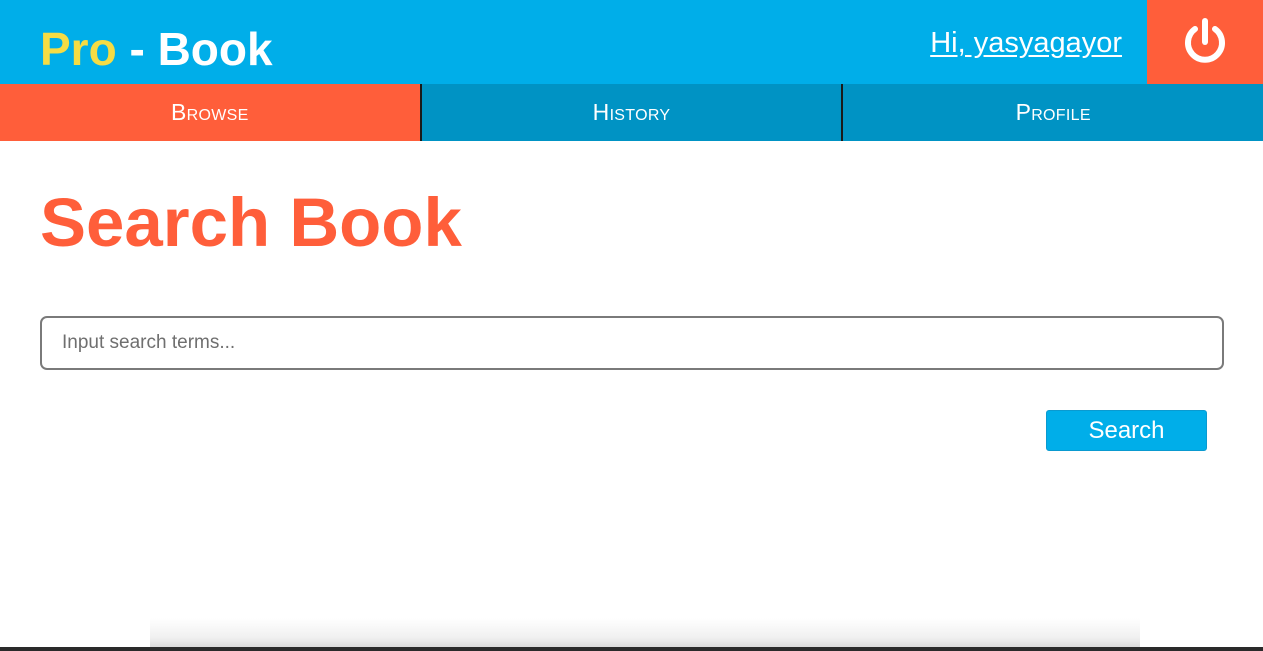 This screenshot has width=1263, height=651. I want to click on app-logo: Pro - Book, so click(156, 49).